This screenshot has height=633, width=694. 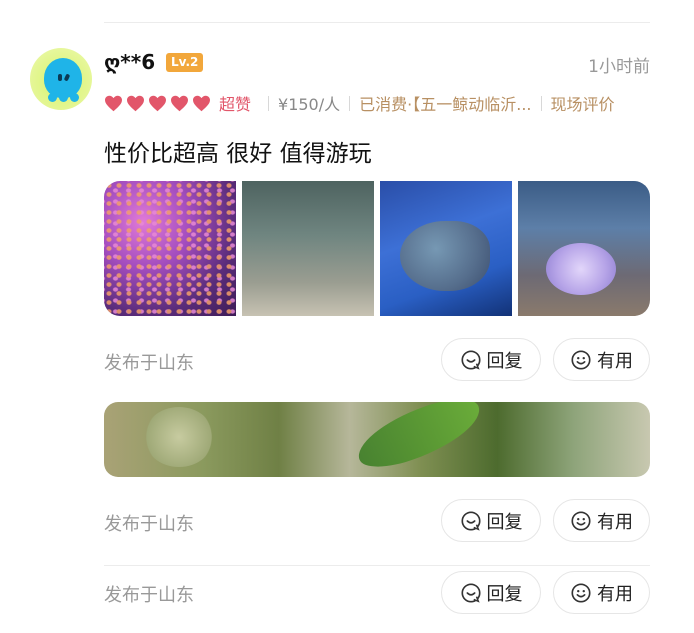 What do you see at coordinates (308, 248) in the screenshot?
I see `fish-school-photo` at bounding box center [308, 248].